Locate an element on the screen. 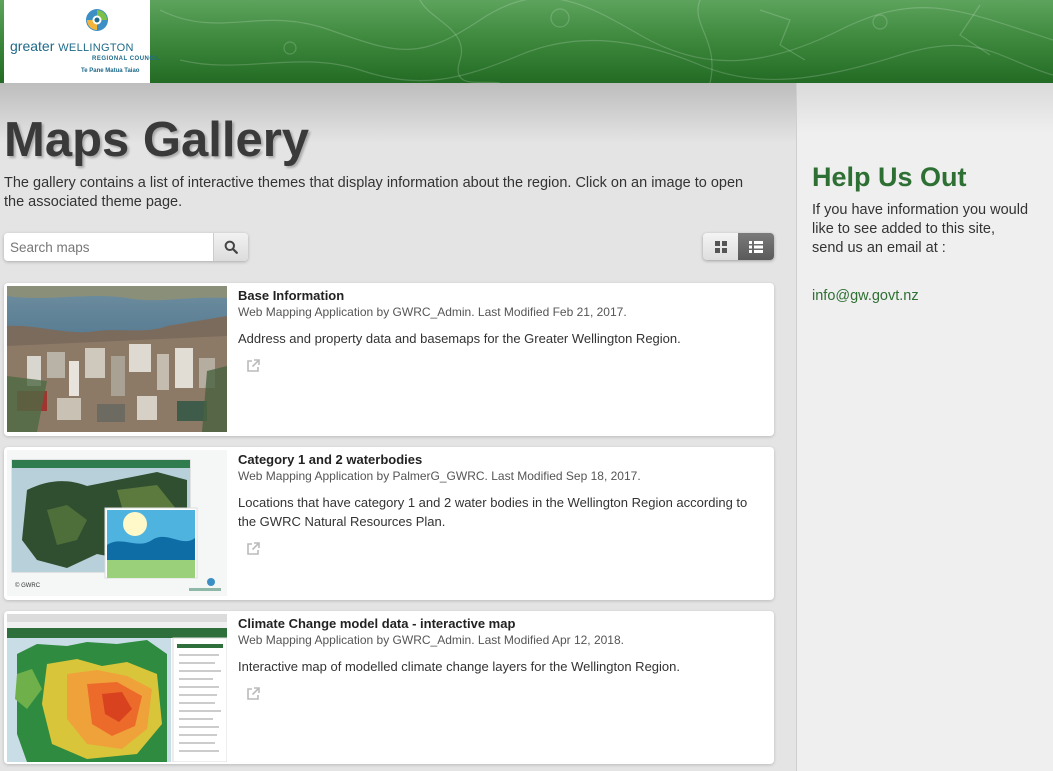  map-thumbnail: © GWRC is located at coordinates (117, 523).